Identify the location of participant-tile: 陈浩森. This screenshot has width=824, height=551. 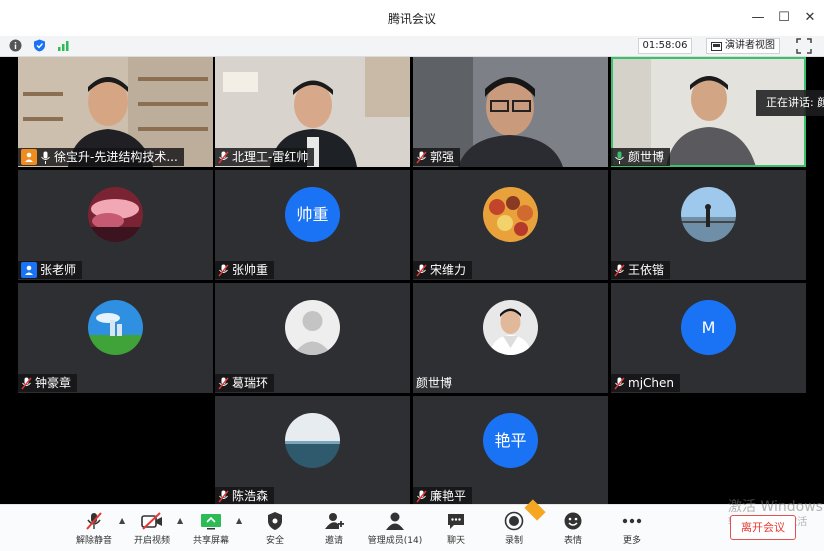
(312, 451).